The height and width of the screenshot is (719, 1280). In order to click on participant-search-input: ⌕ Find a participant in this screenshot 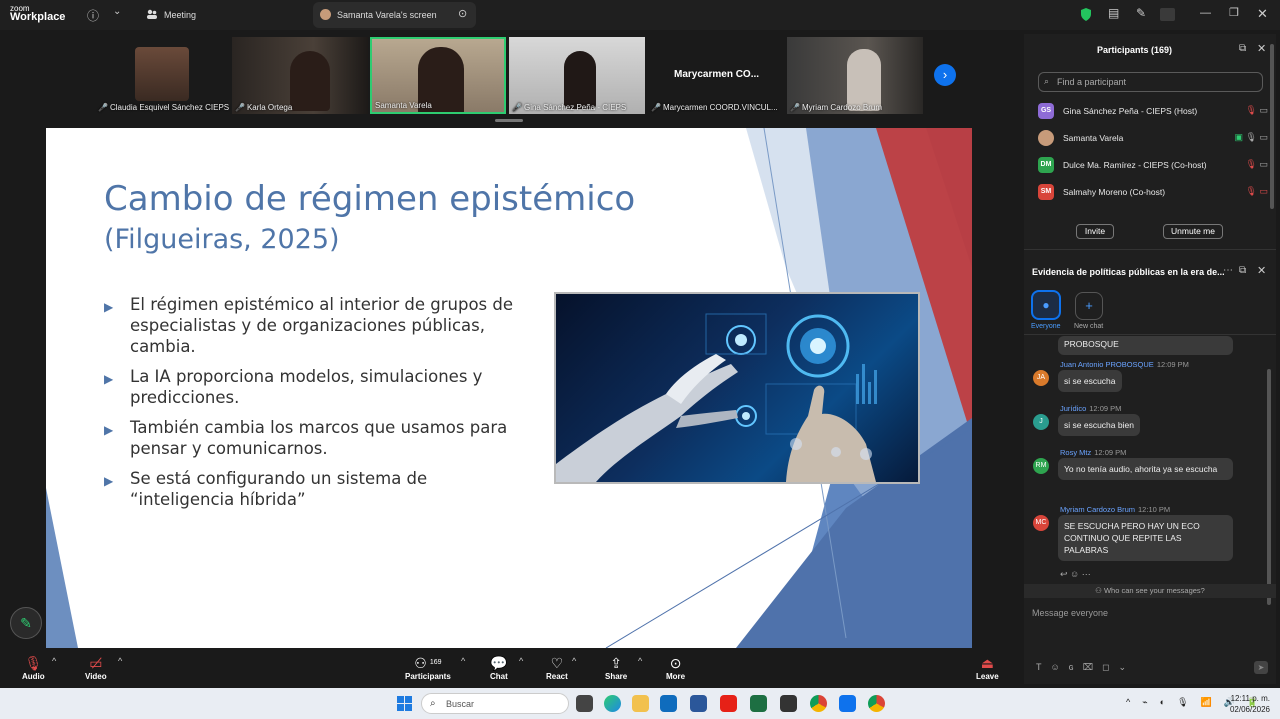, I will do `click(1150, 82)`.